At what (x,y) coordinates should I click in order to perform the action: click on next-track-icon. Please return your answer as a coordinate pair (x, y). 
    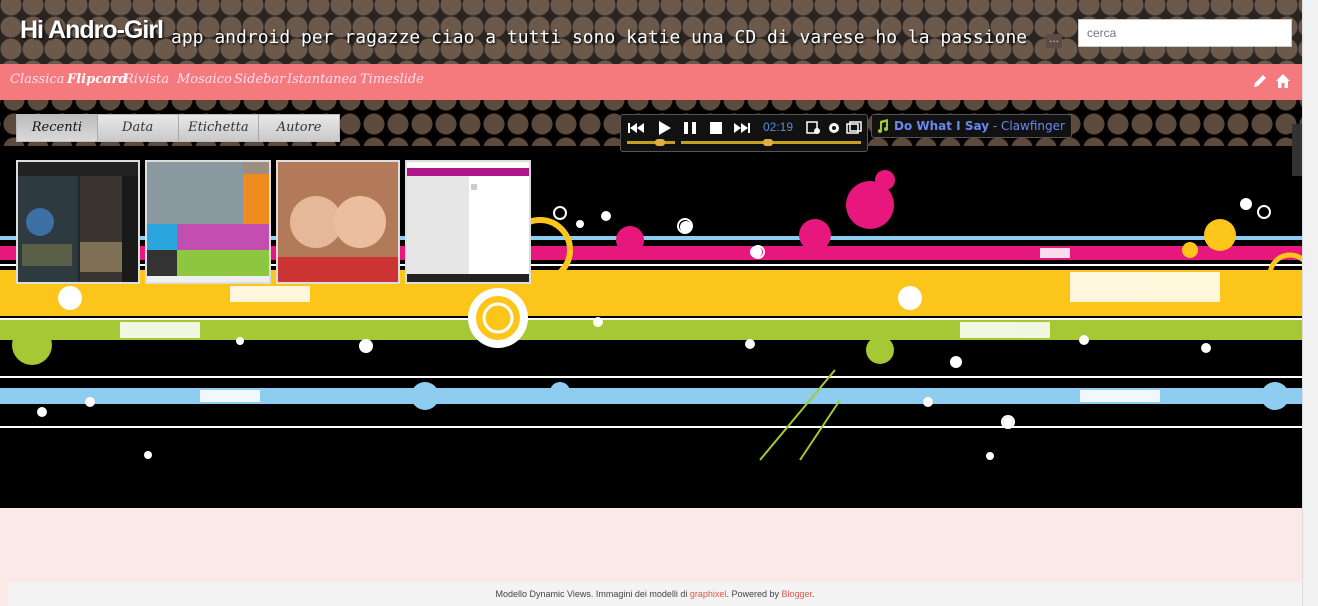
    Looking at the image, I should click on (742, 128).